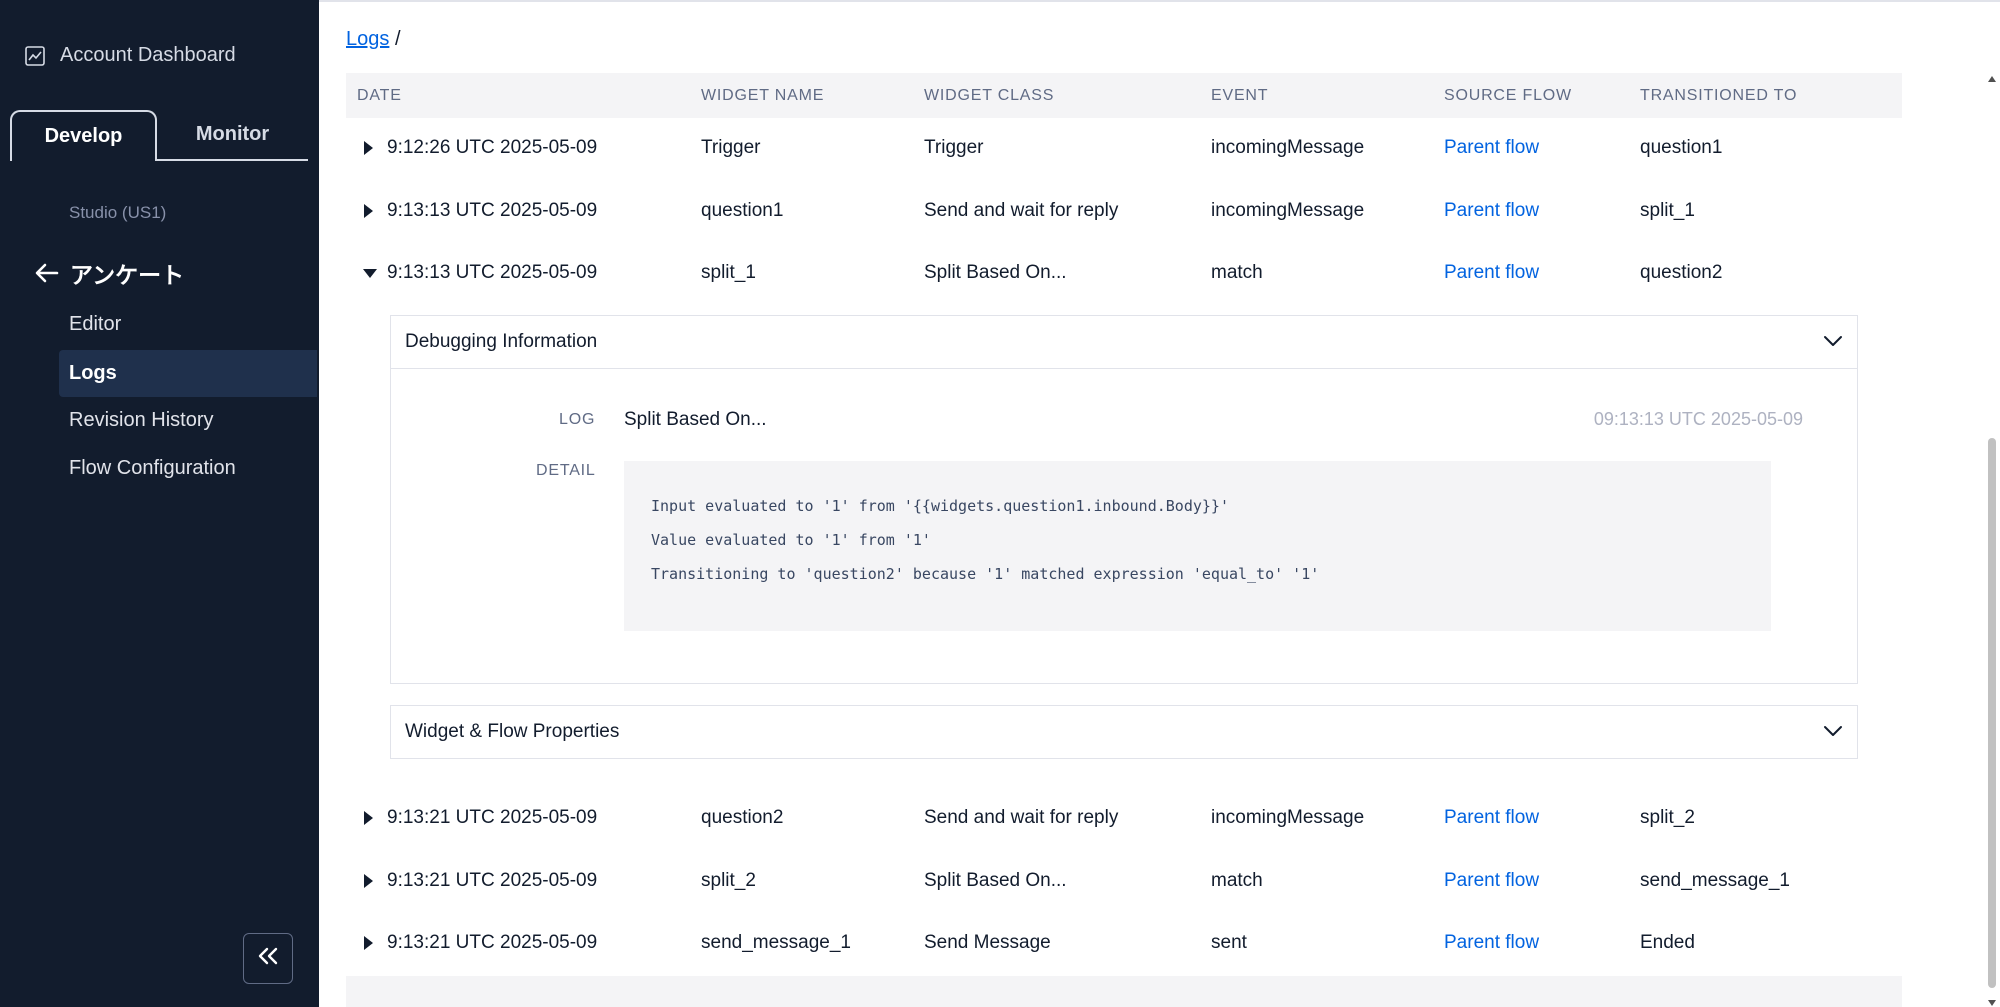 This screenshot has width=2000, height=1007. Describe the element at coordinates (577, 419) in the screenshot. I see `log-label: LOG` at that location.